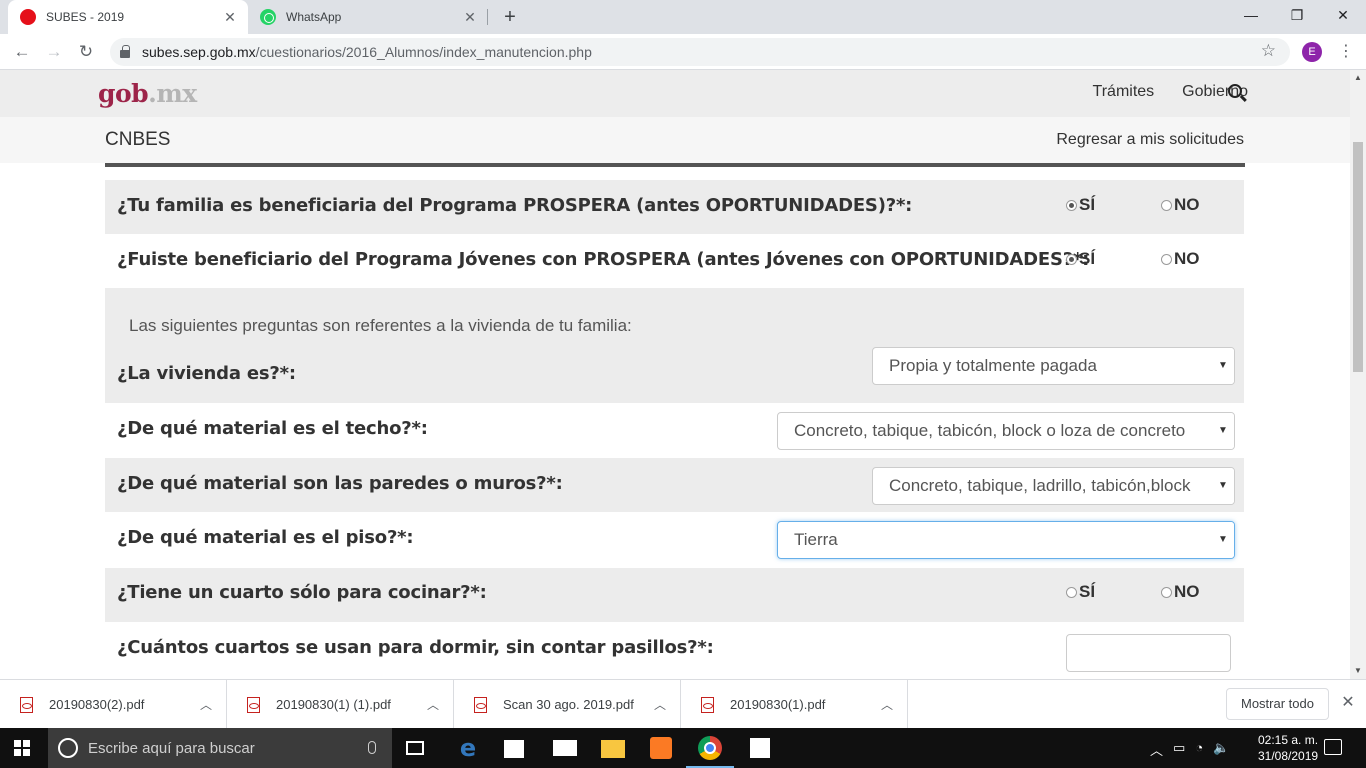 The image size is (1366, 768). I want to click on piso-select: Tierra ▼, so click(1006, 540).